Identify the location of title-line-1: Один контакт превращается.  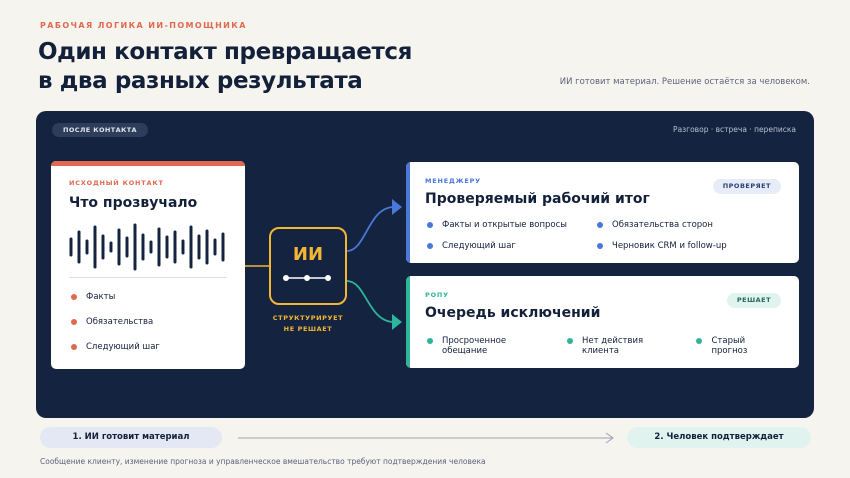
(225, 52).